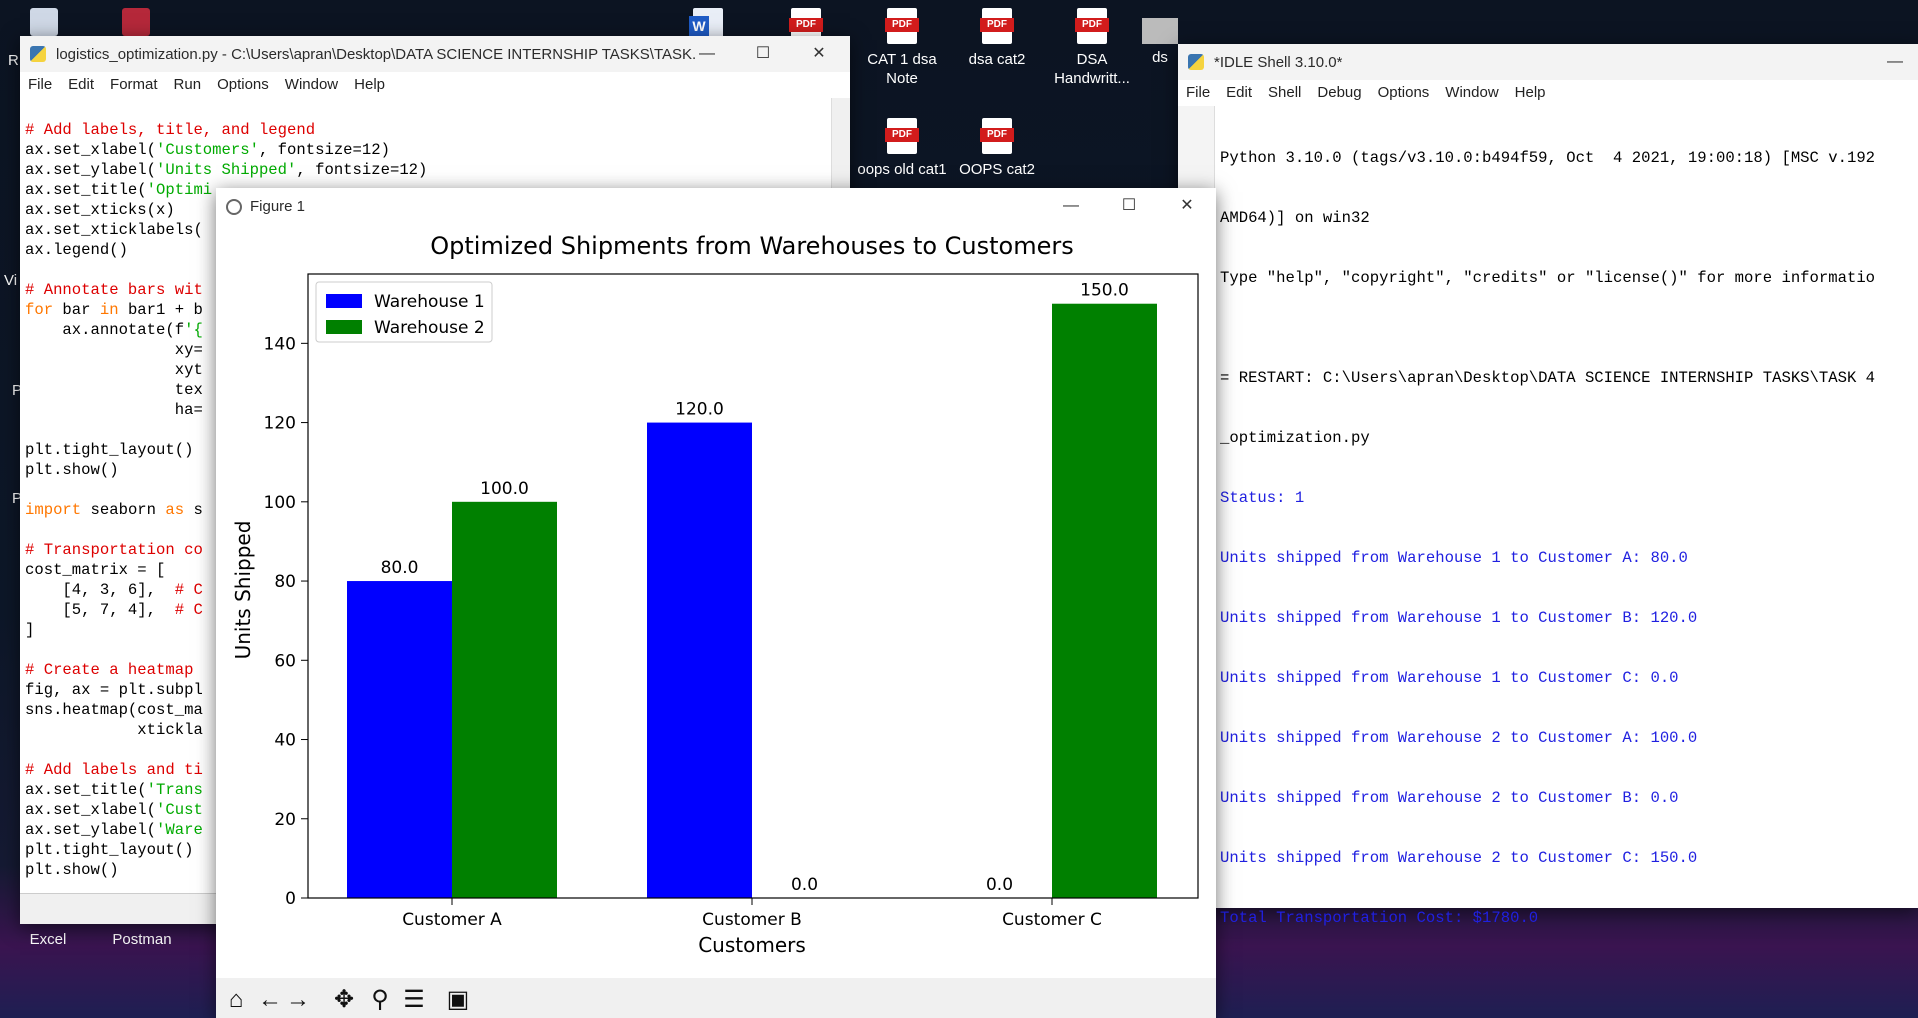 The width and height of the screenshot is (1918, 1018). What do you see at coordinates (1379, 918) in the screenshot?
I see `shell-output-line: Total Transportation Cost: $1780.0` at bounding box center [1379, 918].